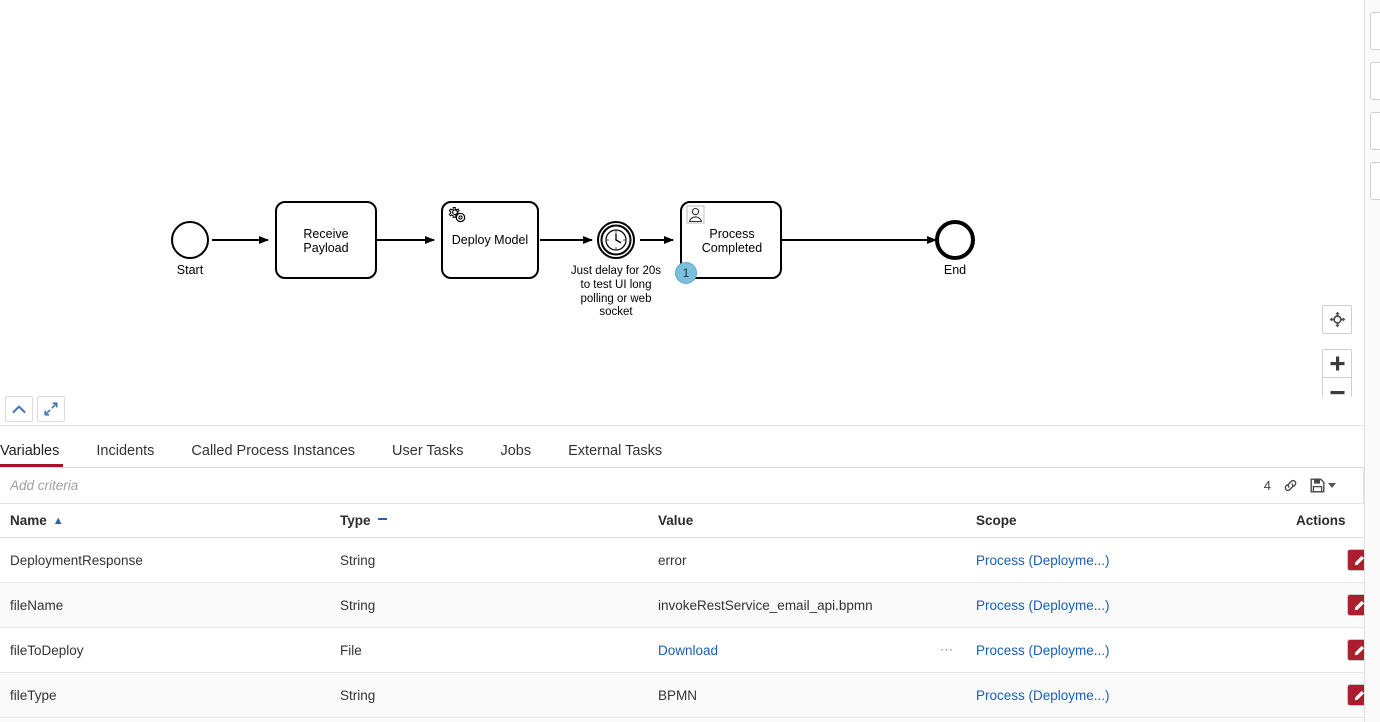  What do you see at coordinates (955, 270) in the screenshot?
I see `label-end: End` at bounding box center [955, 270].